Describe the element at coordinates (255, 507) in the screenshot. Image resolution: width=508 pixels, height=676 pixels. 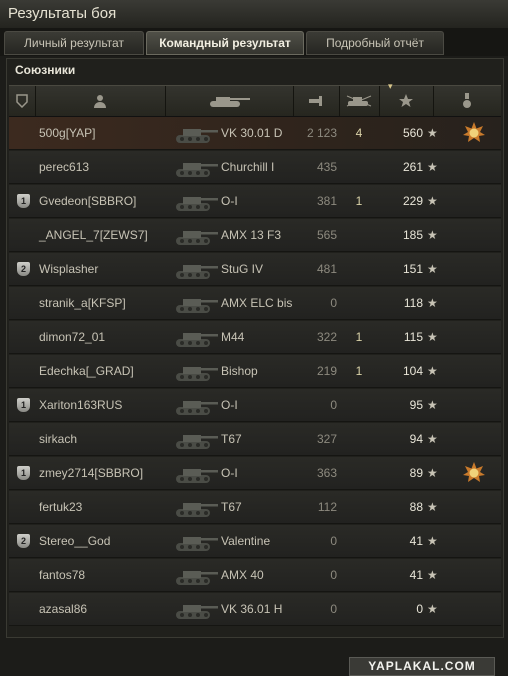
I see `player-row: fertuk23 T67 112 88 ★` at that location.